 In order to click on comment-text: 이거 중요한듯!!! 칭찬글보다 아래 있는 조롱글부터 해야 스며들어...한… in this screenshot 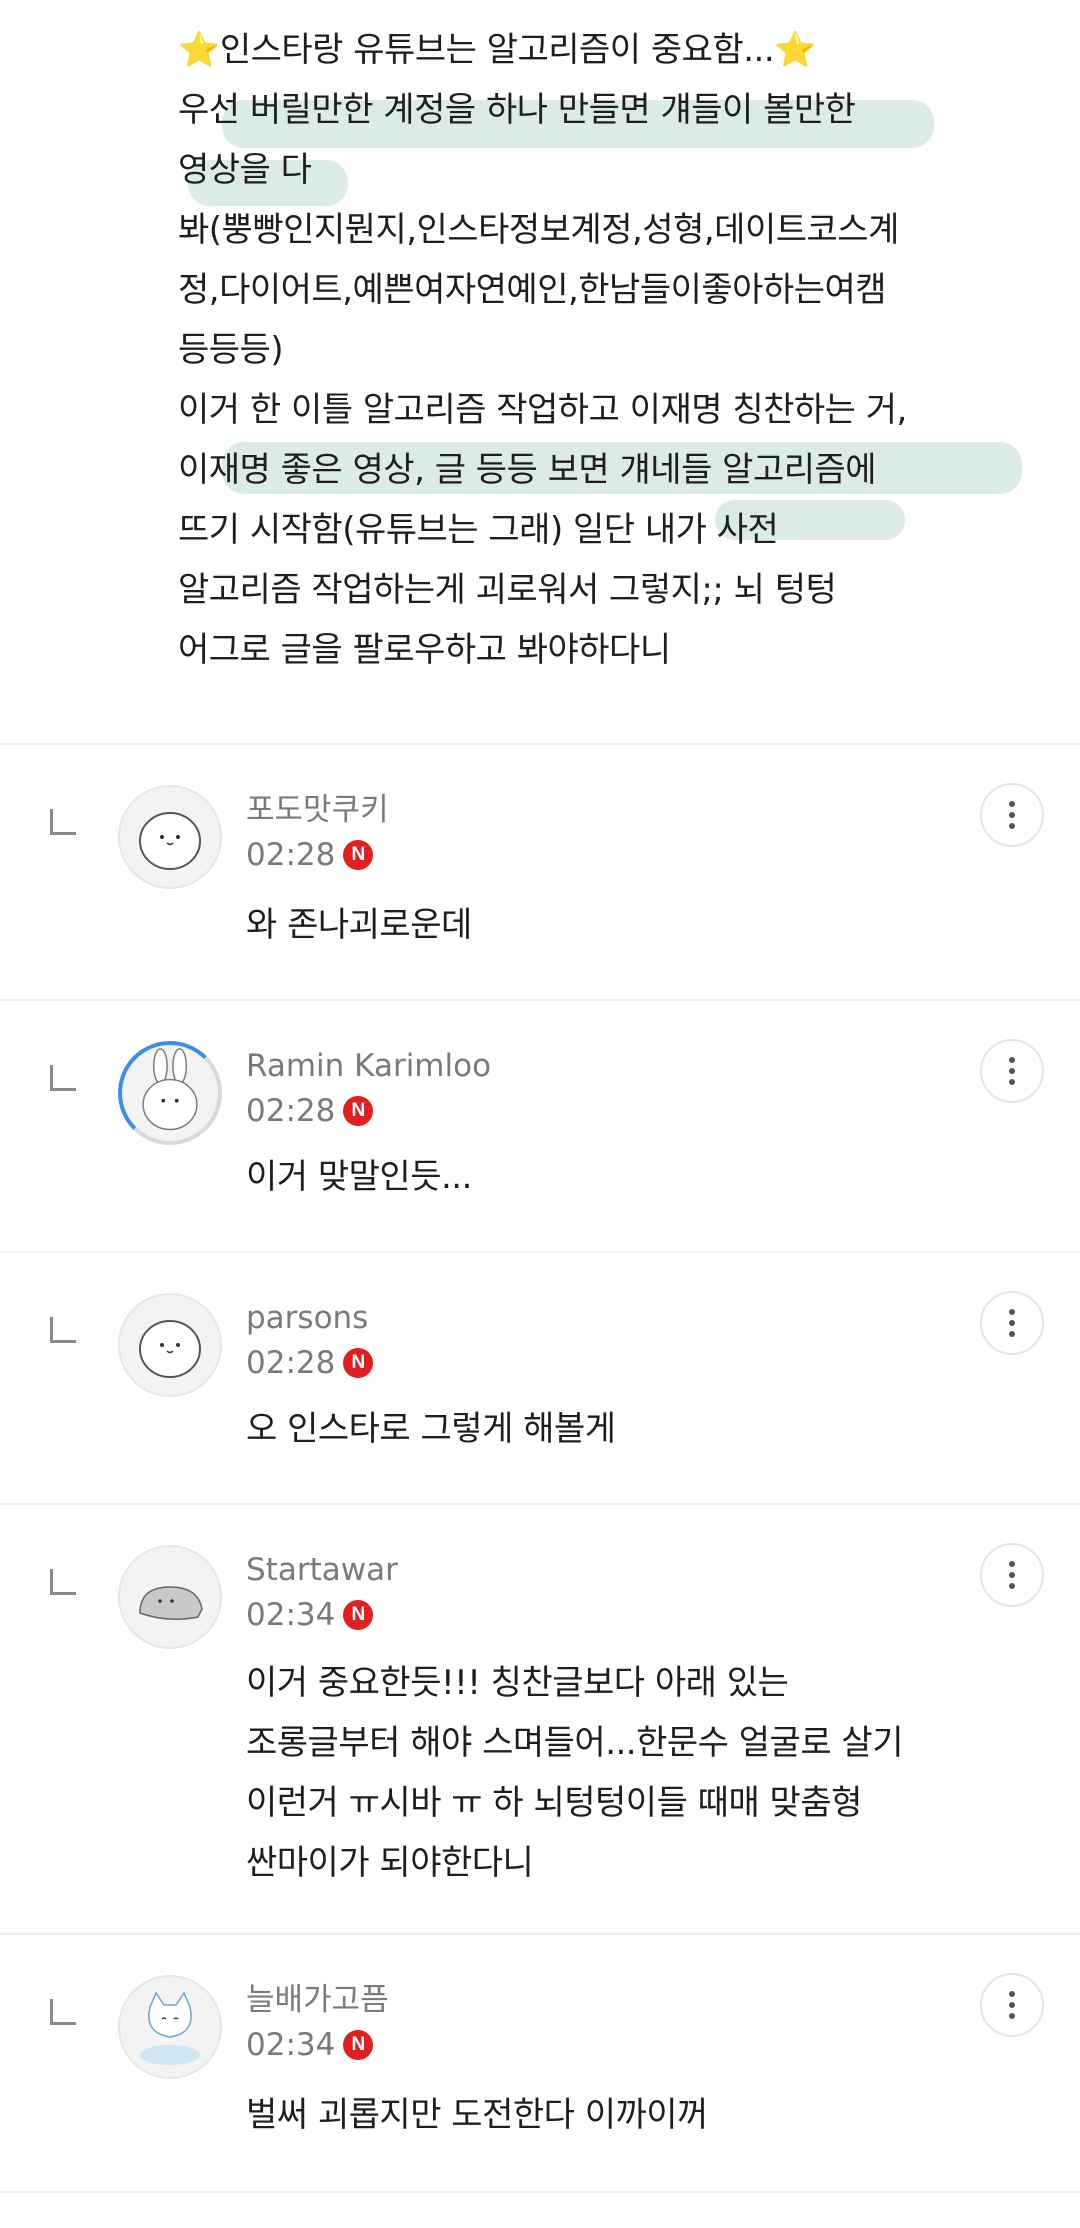, I will do `click(574, 1773)`.